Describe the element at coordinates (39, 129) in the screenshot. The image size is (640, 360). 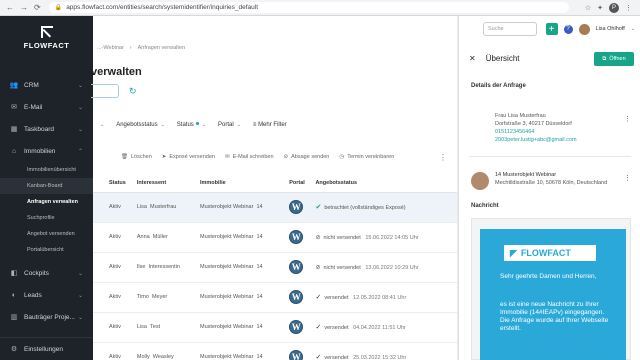
I see `sidebar-item-label: Taskboard` at that location.